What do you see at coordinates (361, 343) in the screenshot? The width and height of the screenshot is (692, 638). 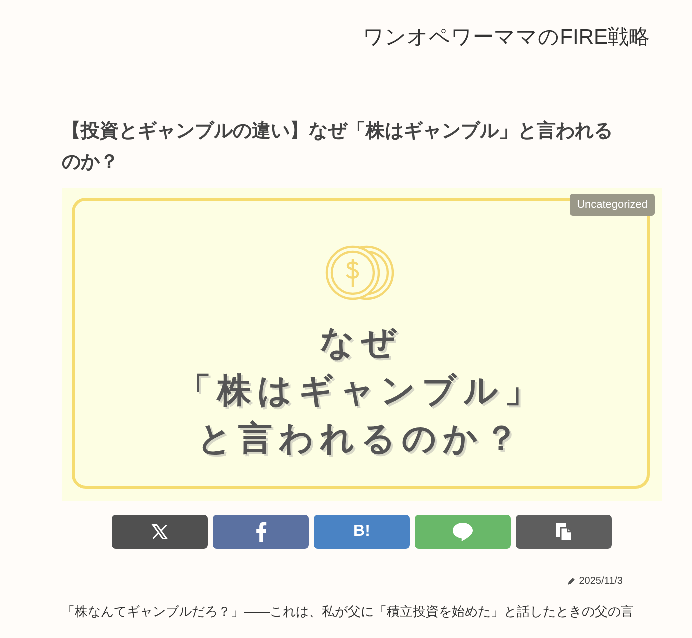 I see `eyecatch-text: なぜ` at bounding box center [361, 343].